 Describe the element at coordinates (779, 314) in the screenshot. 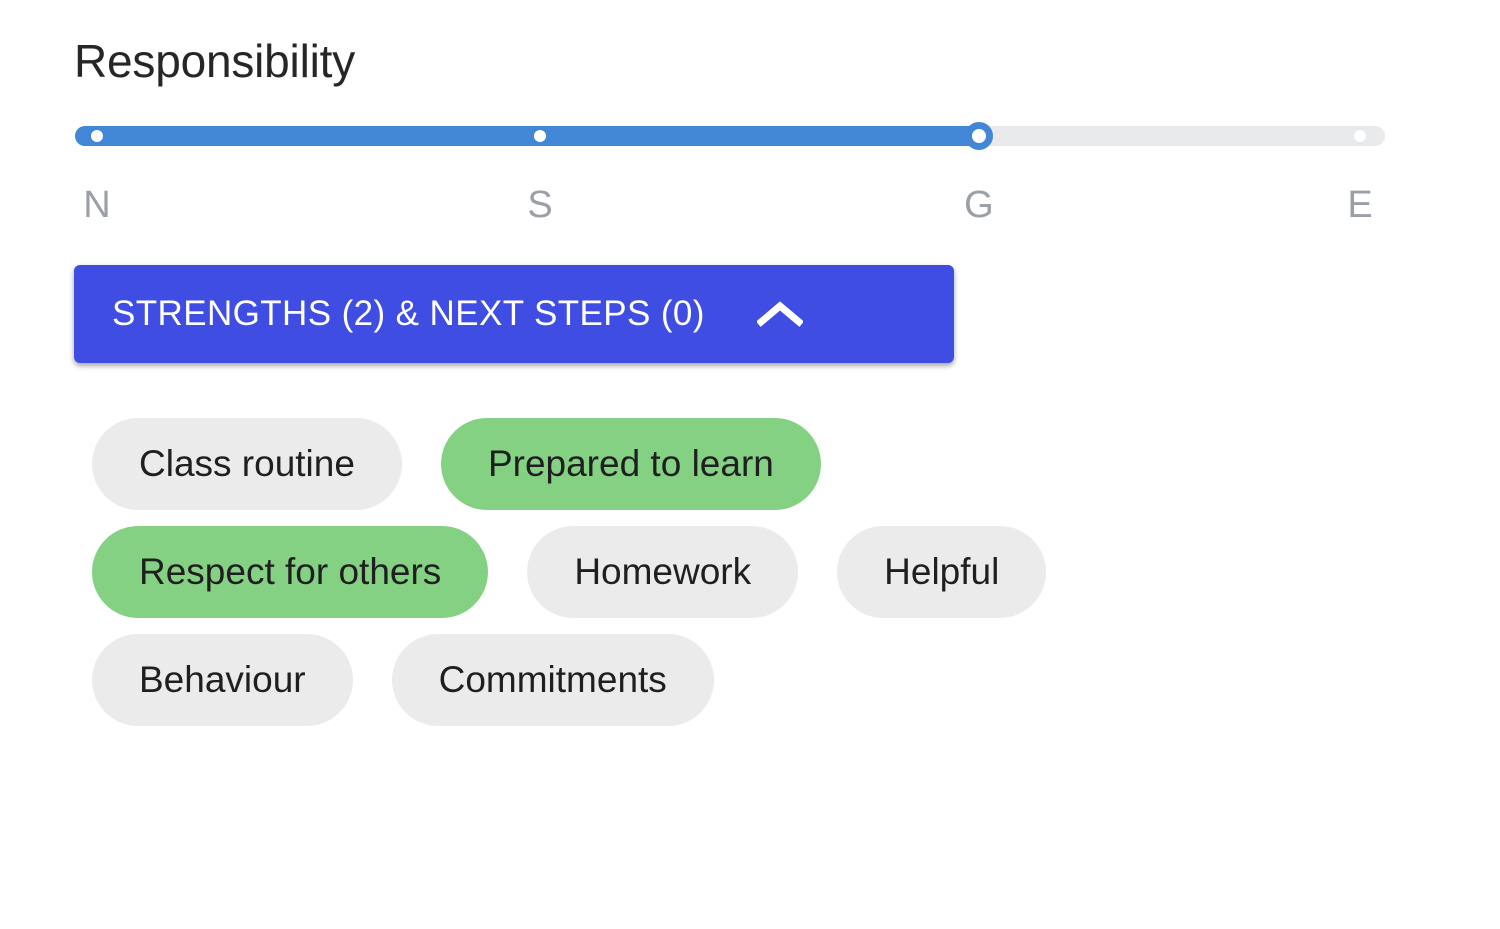

I see `chevron-up-icon` at that location.